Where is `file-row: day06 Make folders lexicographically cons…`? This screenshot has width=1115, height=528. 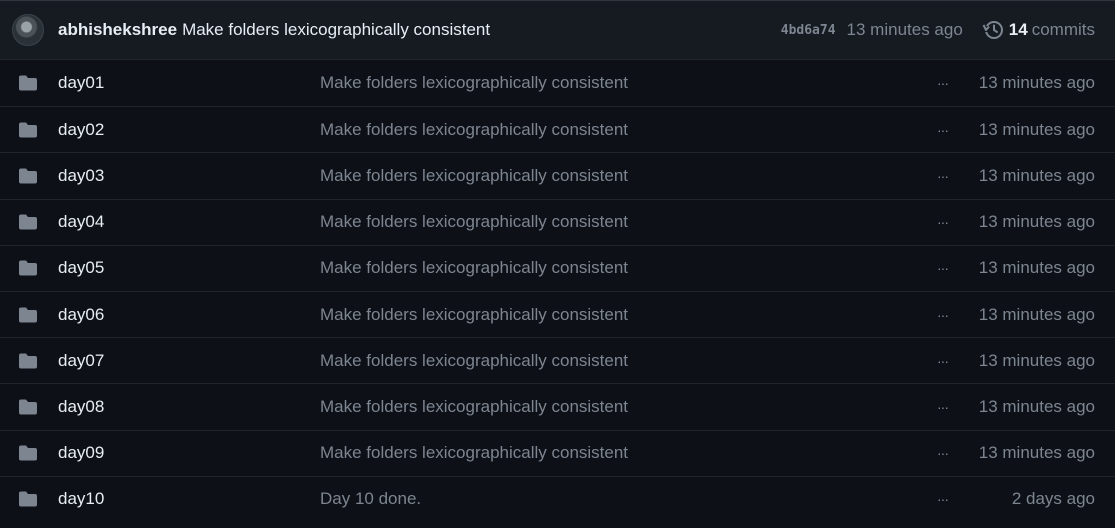 file-row: day06 Make folders lexicographically cons… is located at coordinates (557, 313).